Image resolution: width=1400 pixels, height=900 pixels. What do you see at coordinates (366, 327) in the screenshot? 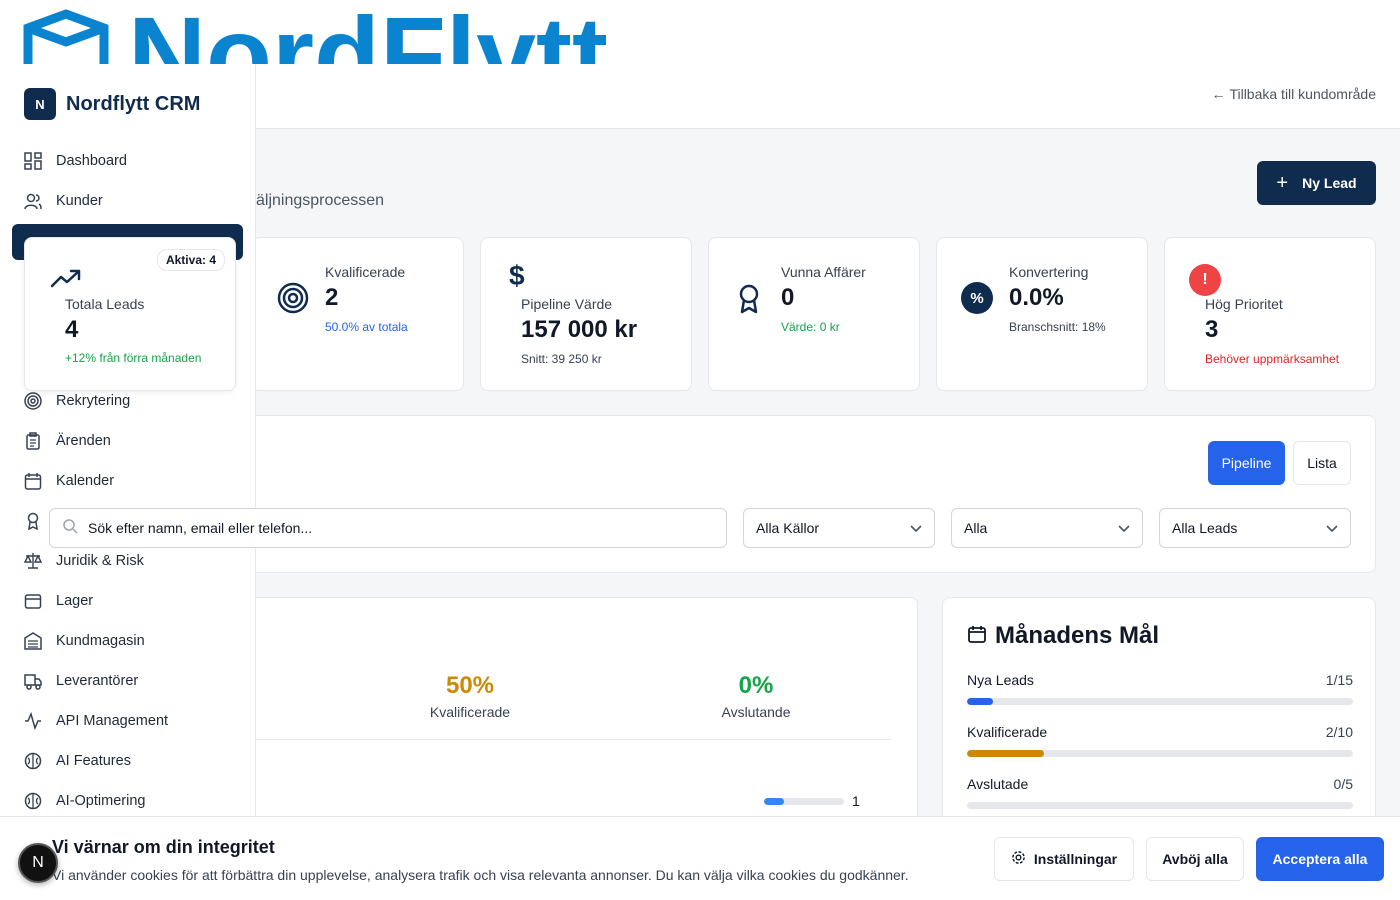
I see `stat-sub: 50.0% av totala` at bounding box center [366, 327].